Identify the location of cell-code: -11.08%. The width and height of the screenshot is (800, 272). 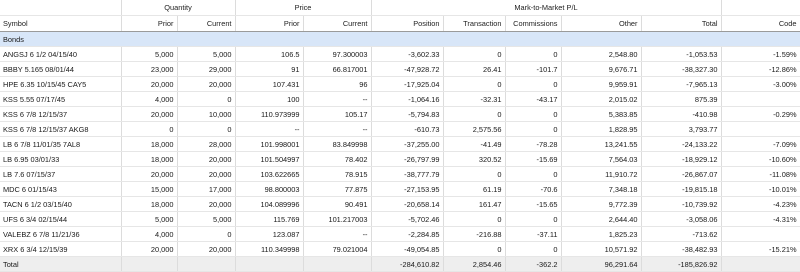
(760, 174).